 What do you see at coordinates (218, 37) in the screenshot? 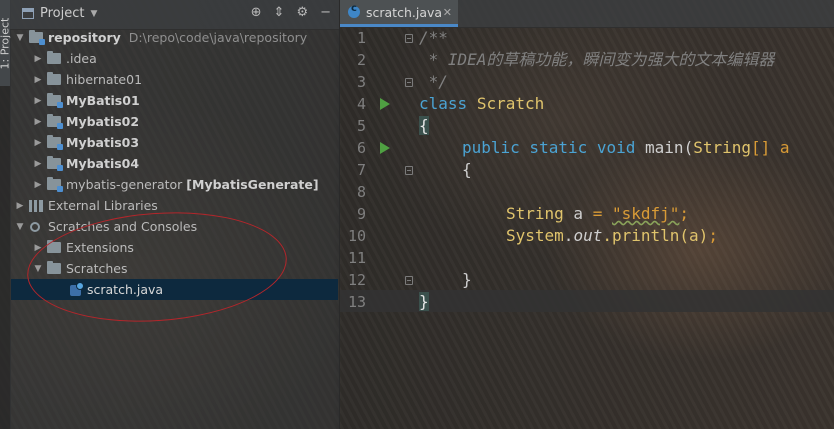
I see `project-path: D:\repo\code\java\repository` at bounding box center [218, 37].